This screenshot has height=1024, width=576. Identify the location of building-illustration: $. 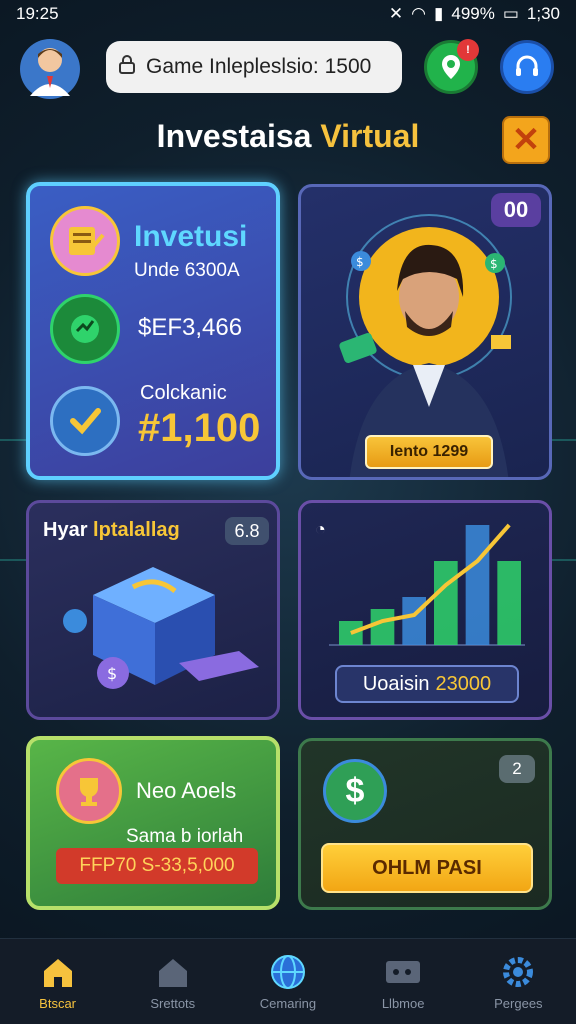
(161, 628).